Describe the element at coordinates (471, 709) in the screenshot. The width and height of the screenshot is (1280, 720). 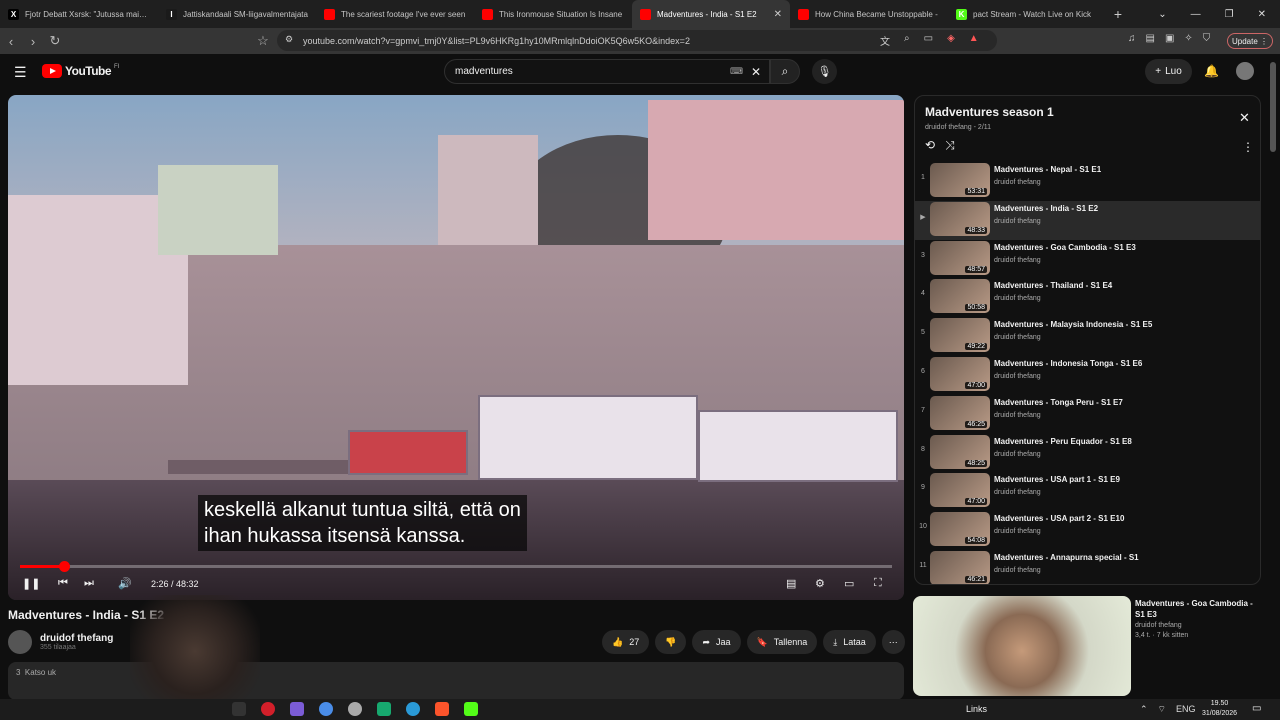
I see `kick-icon` at that location.